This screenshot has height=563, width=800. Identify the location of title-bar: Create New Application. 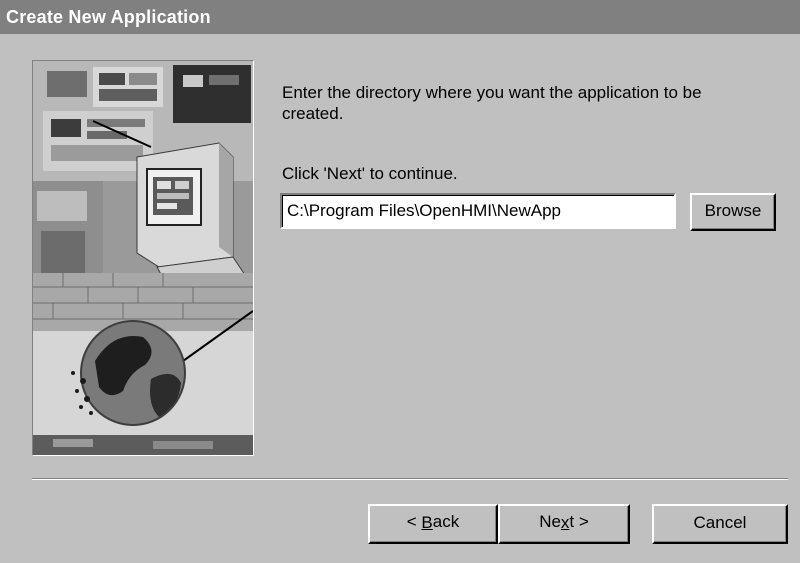
(400, 17).